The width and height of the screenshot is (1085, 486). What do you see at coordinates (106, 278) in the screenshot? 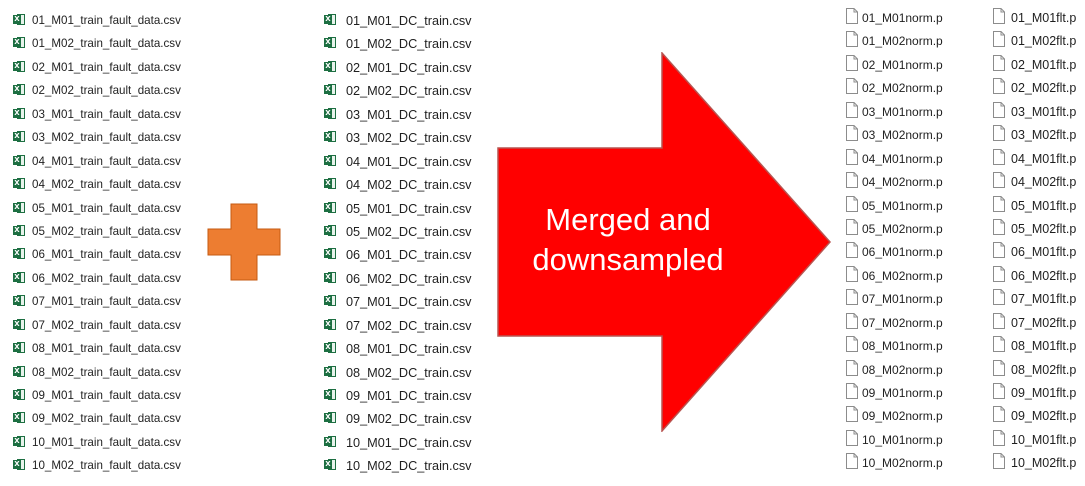
I see `file-name: 06_M02_train_fault_data.csv` at bounding box center [106, 278].